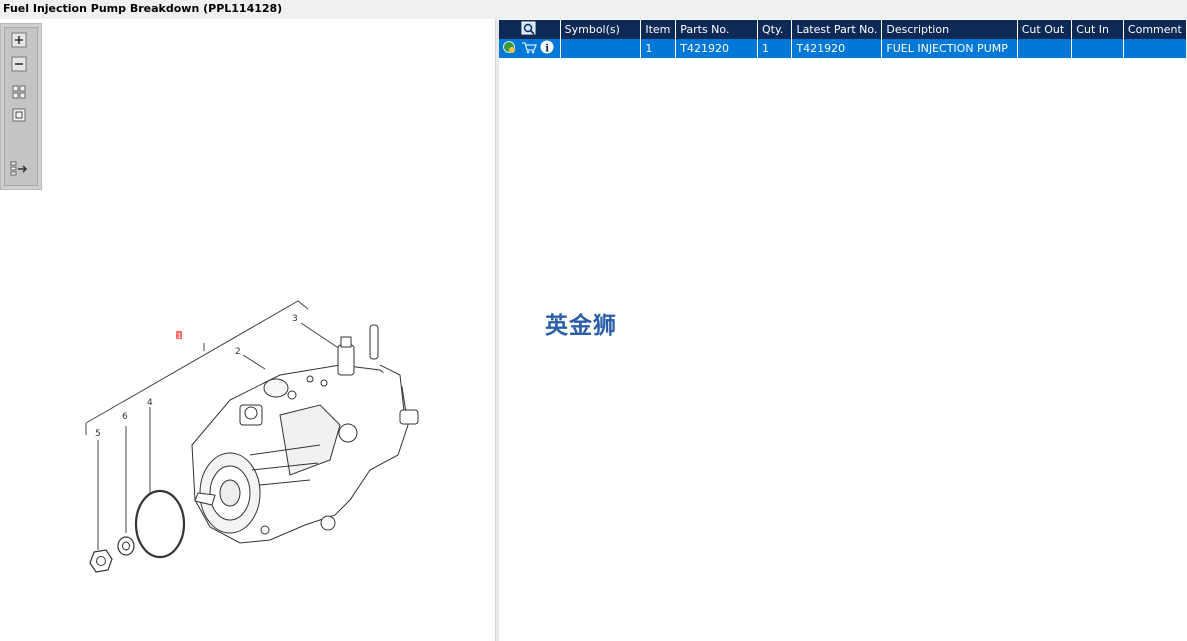 The width and height of the screenshot is (1187, 641). Describe the element at coordinates (1045, 29) in the screenshot. I see `column-header-cut-out: Cut Out` at that location.